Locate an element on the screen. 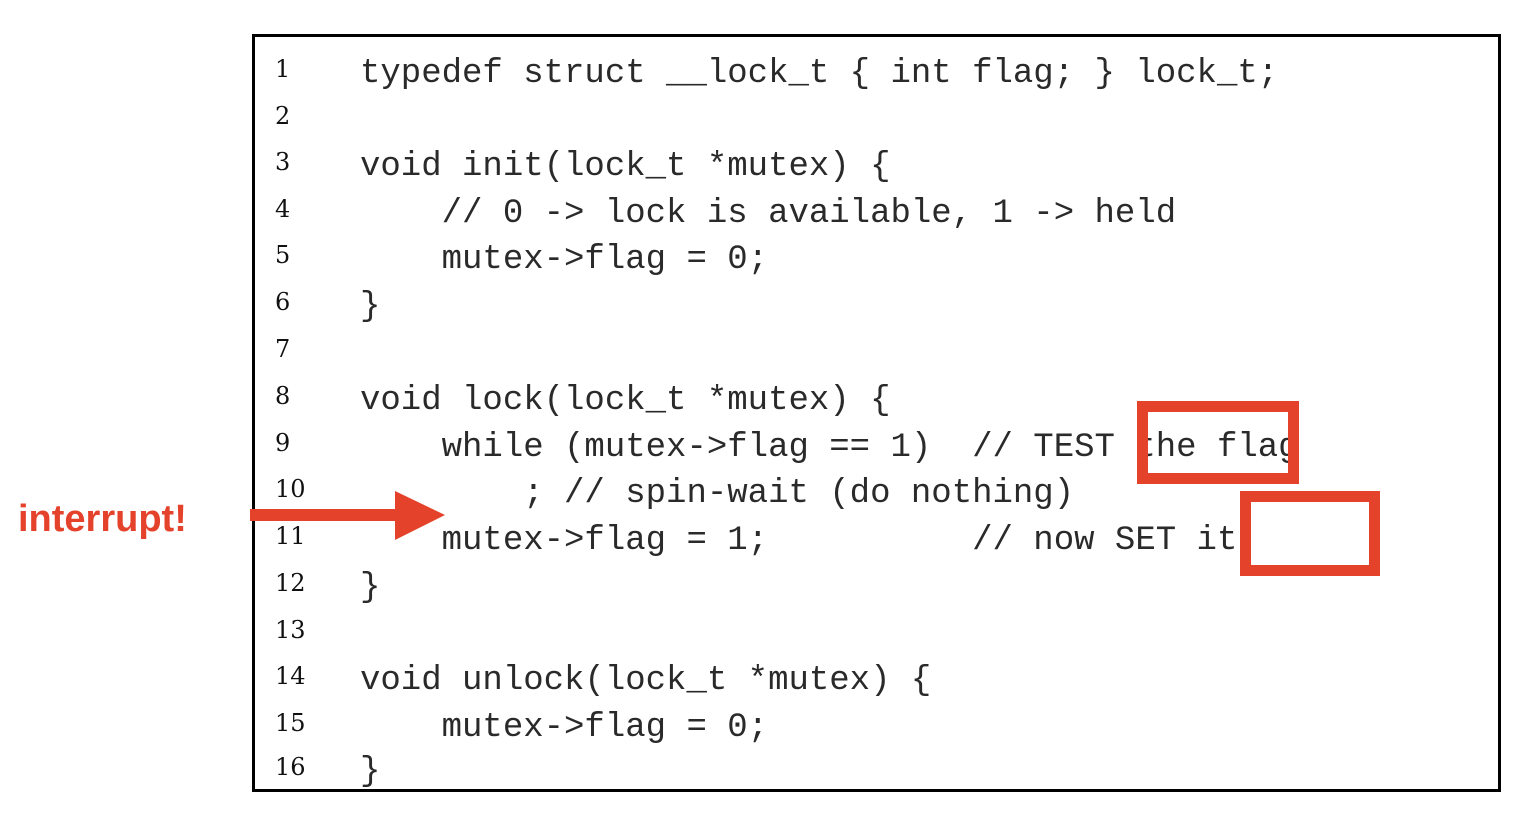 The image size is (1524, 822). code-line: 7 is located at coordinates (876, 354).